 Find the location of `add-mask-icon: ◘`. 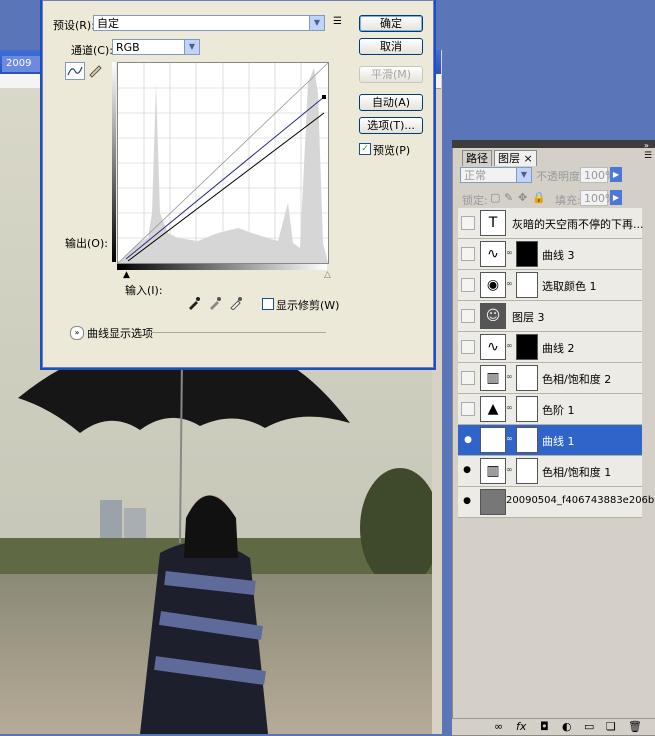

add-mask-icon: ◘ is located at coordinates (544, 726).